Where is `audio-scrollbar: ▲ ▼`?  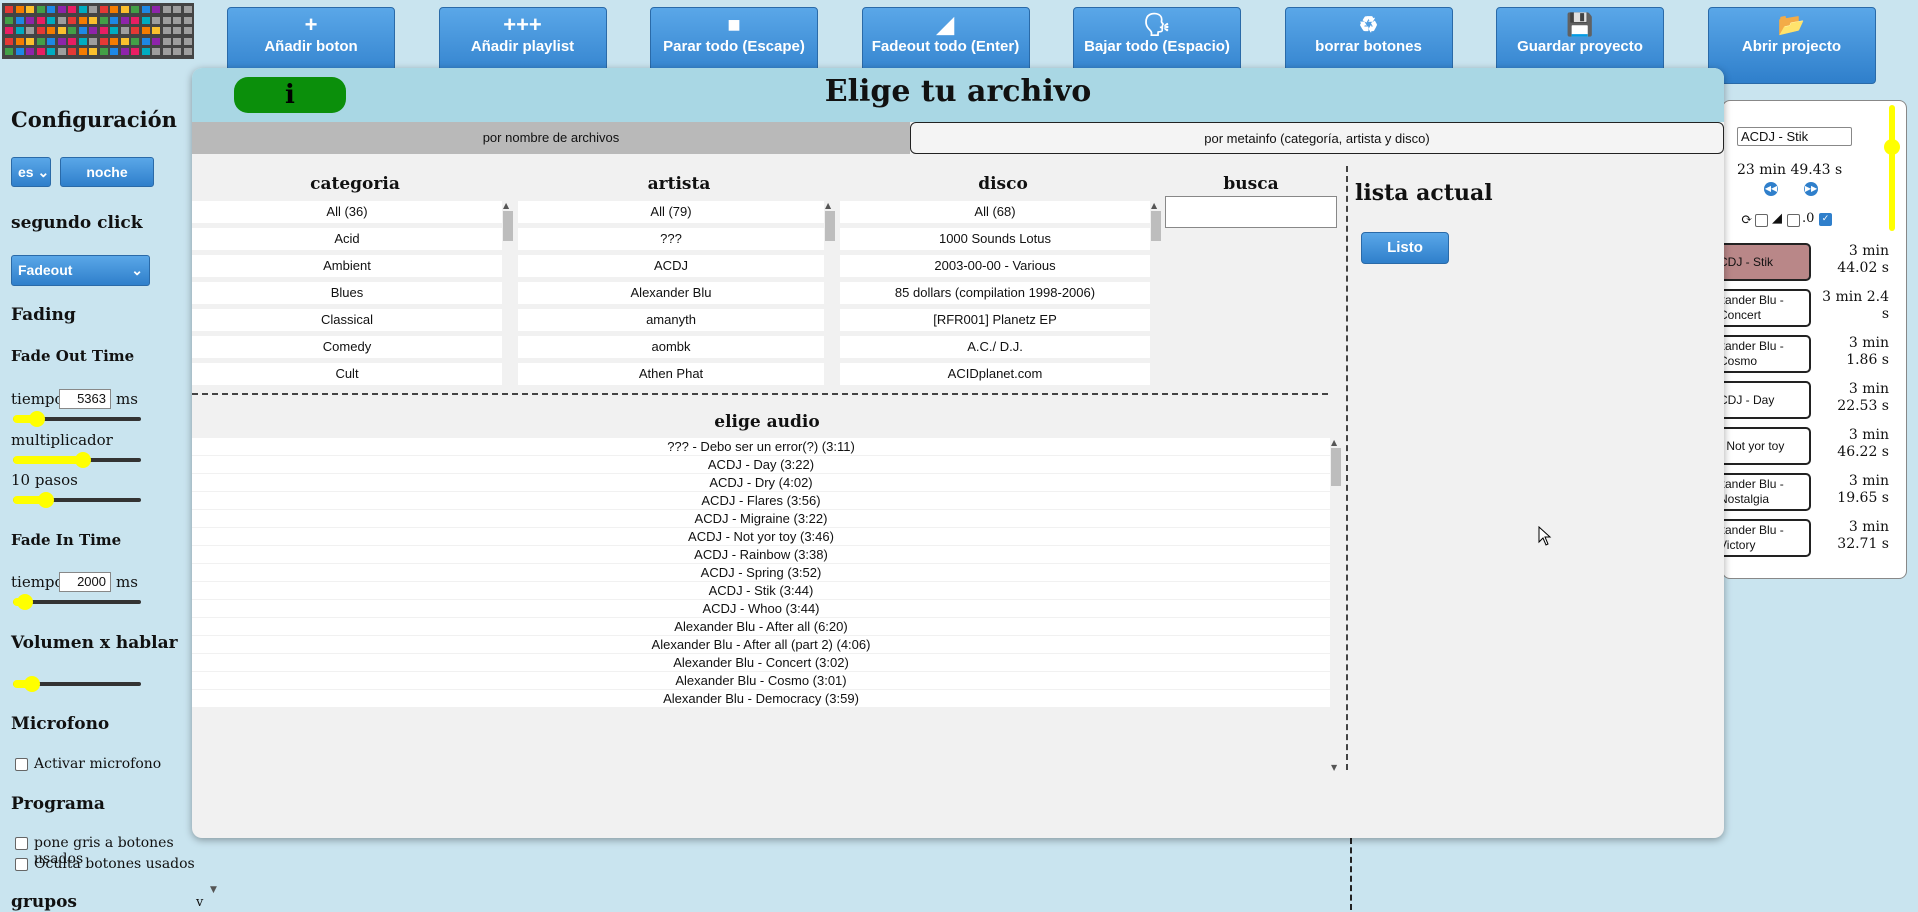 audio-scrollbar: ▲ ▼ is located at coordinates (1336, 605).